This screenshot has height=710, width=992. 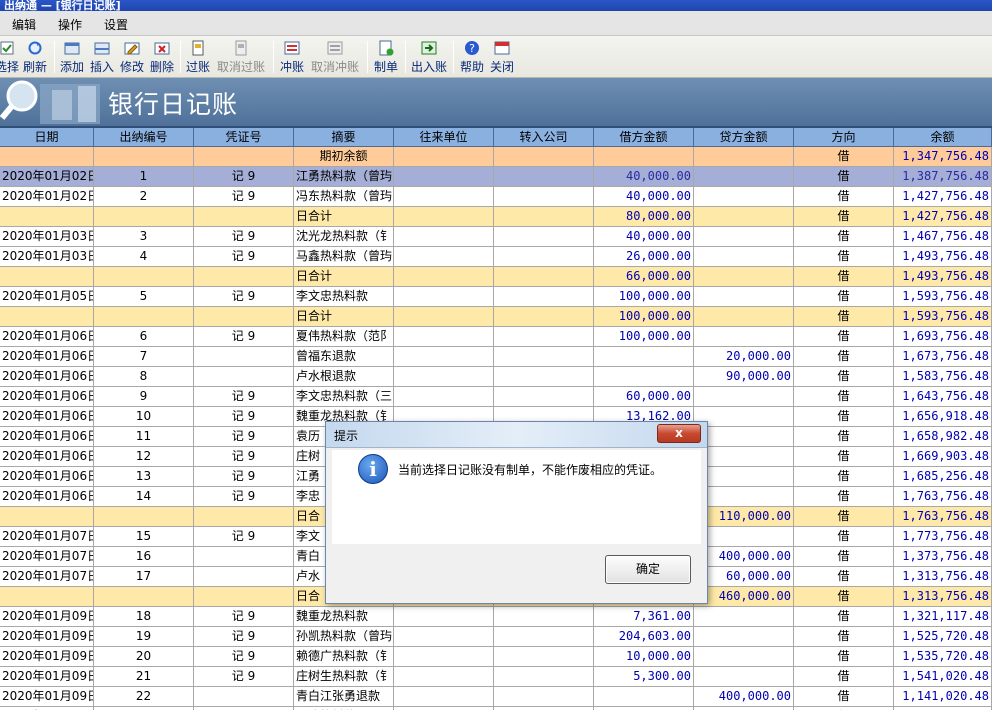 What do you see at coordinates (344, 237) in the screenshot?
I see `cell-summary: 沈光龙热料款（钅` at bounding box center [344, 237].